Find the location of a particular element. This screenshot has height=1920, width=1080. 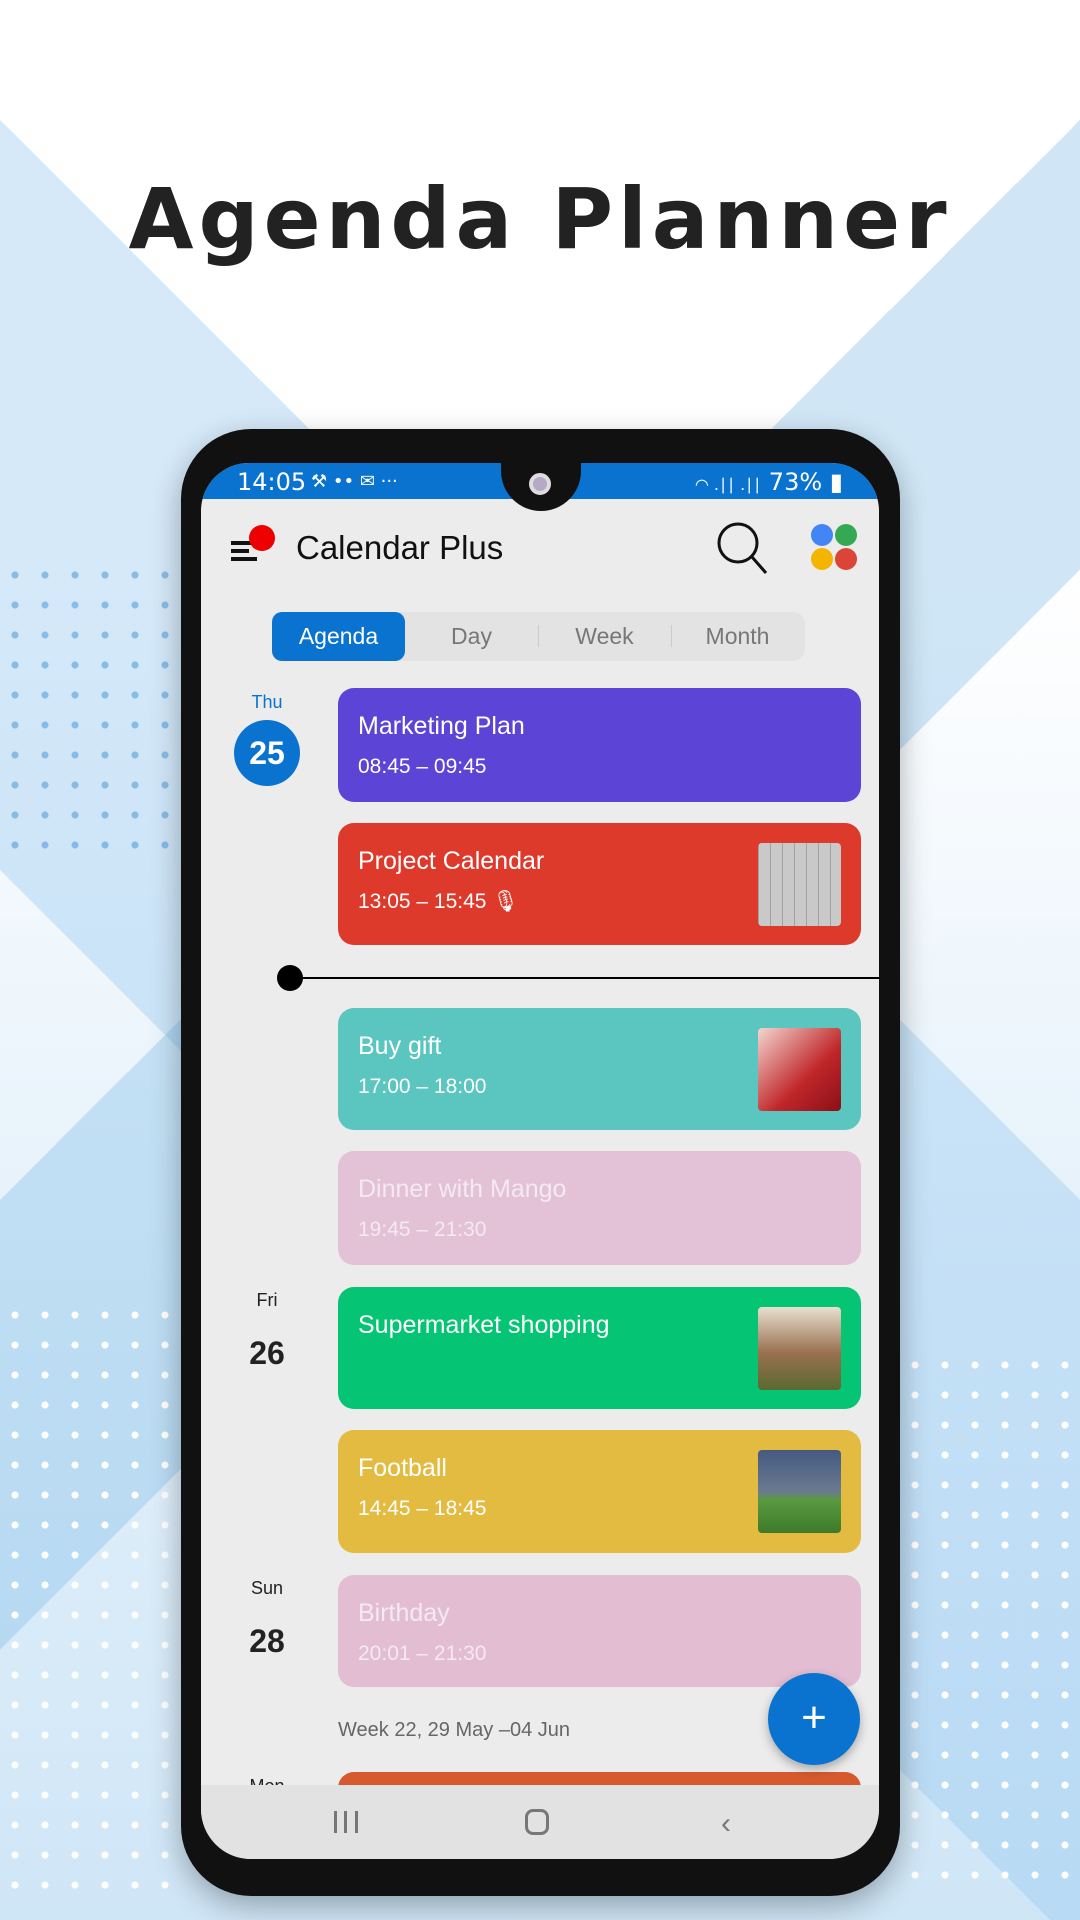

app-title: Calendar Plus is located at coordinates (400, 547).